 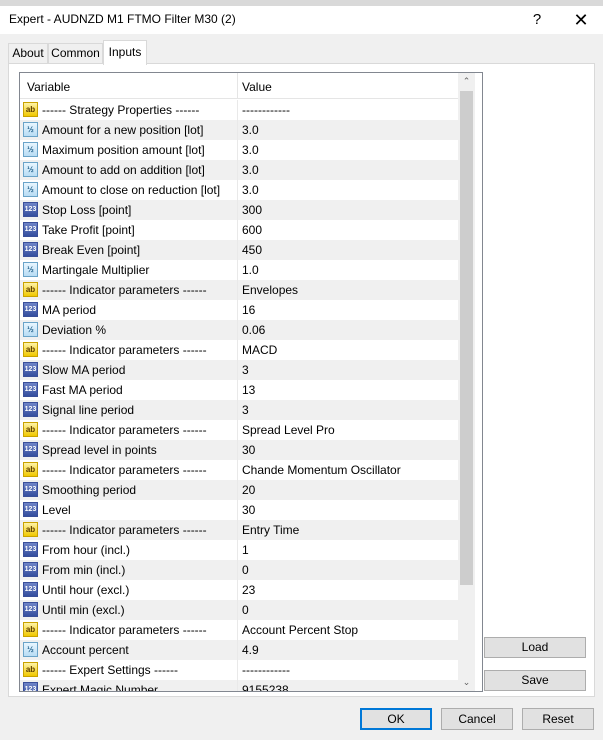 What do you see at coordinates (239, 130) in the screenshot?
I see `table-row: ½ Amount for a new position [lot] 3.0` at bounding box center [239, 130].